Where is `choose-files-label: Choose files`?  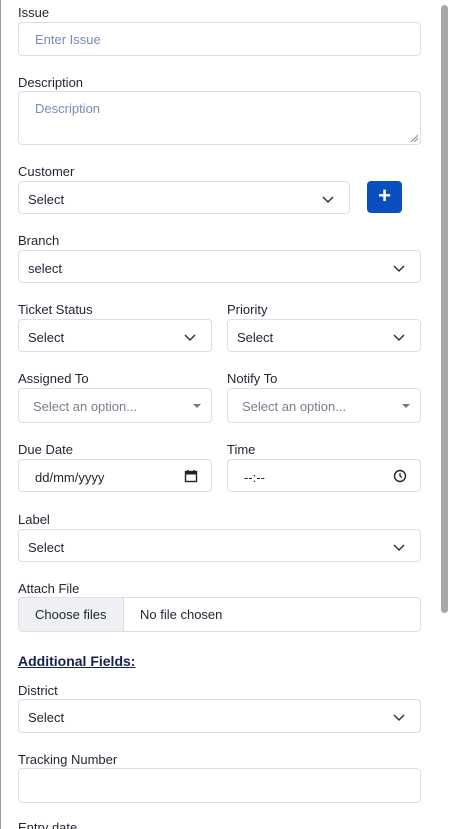
choose-files-label: Choose files is located at coordinates (71, 614).